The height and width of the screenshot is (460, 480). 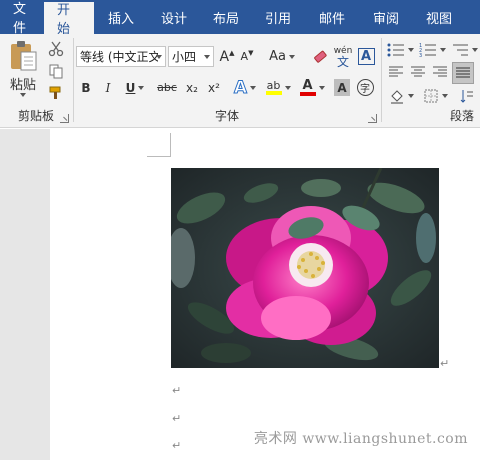 I want to click on highlight-color-button: ab, so click(x=278, y=87).